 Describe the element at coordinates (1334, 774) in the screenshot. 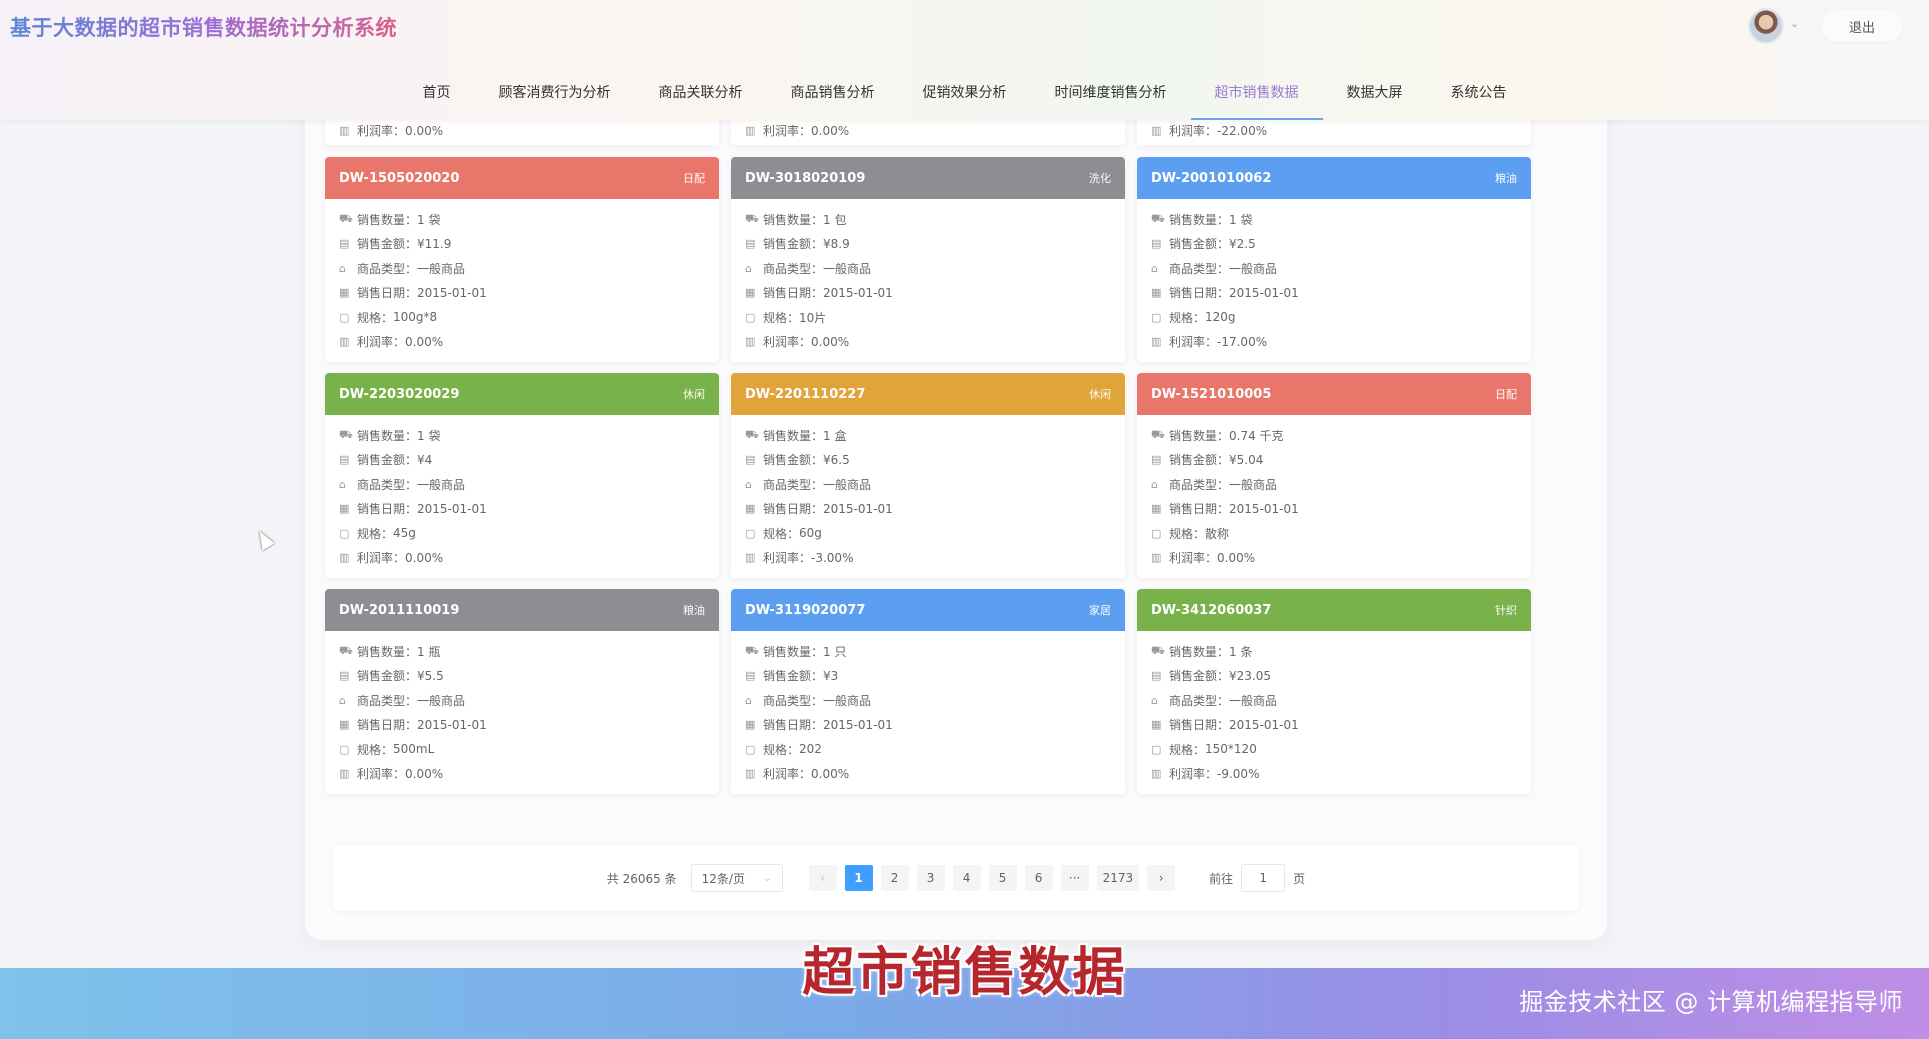

I see `card-row-profit: ▥ 利润率： -9.00%` at that location.